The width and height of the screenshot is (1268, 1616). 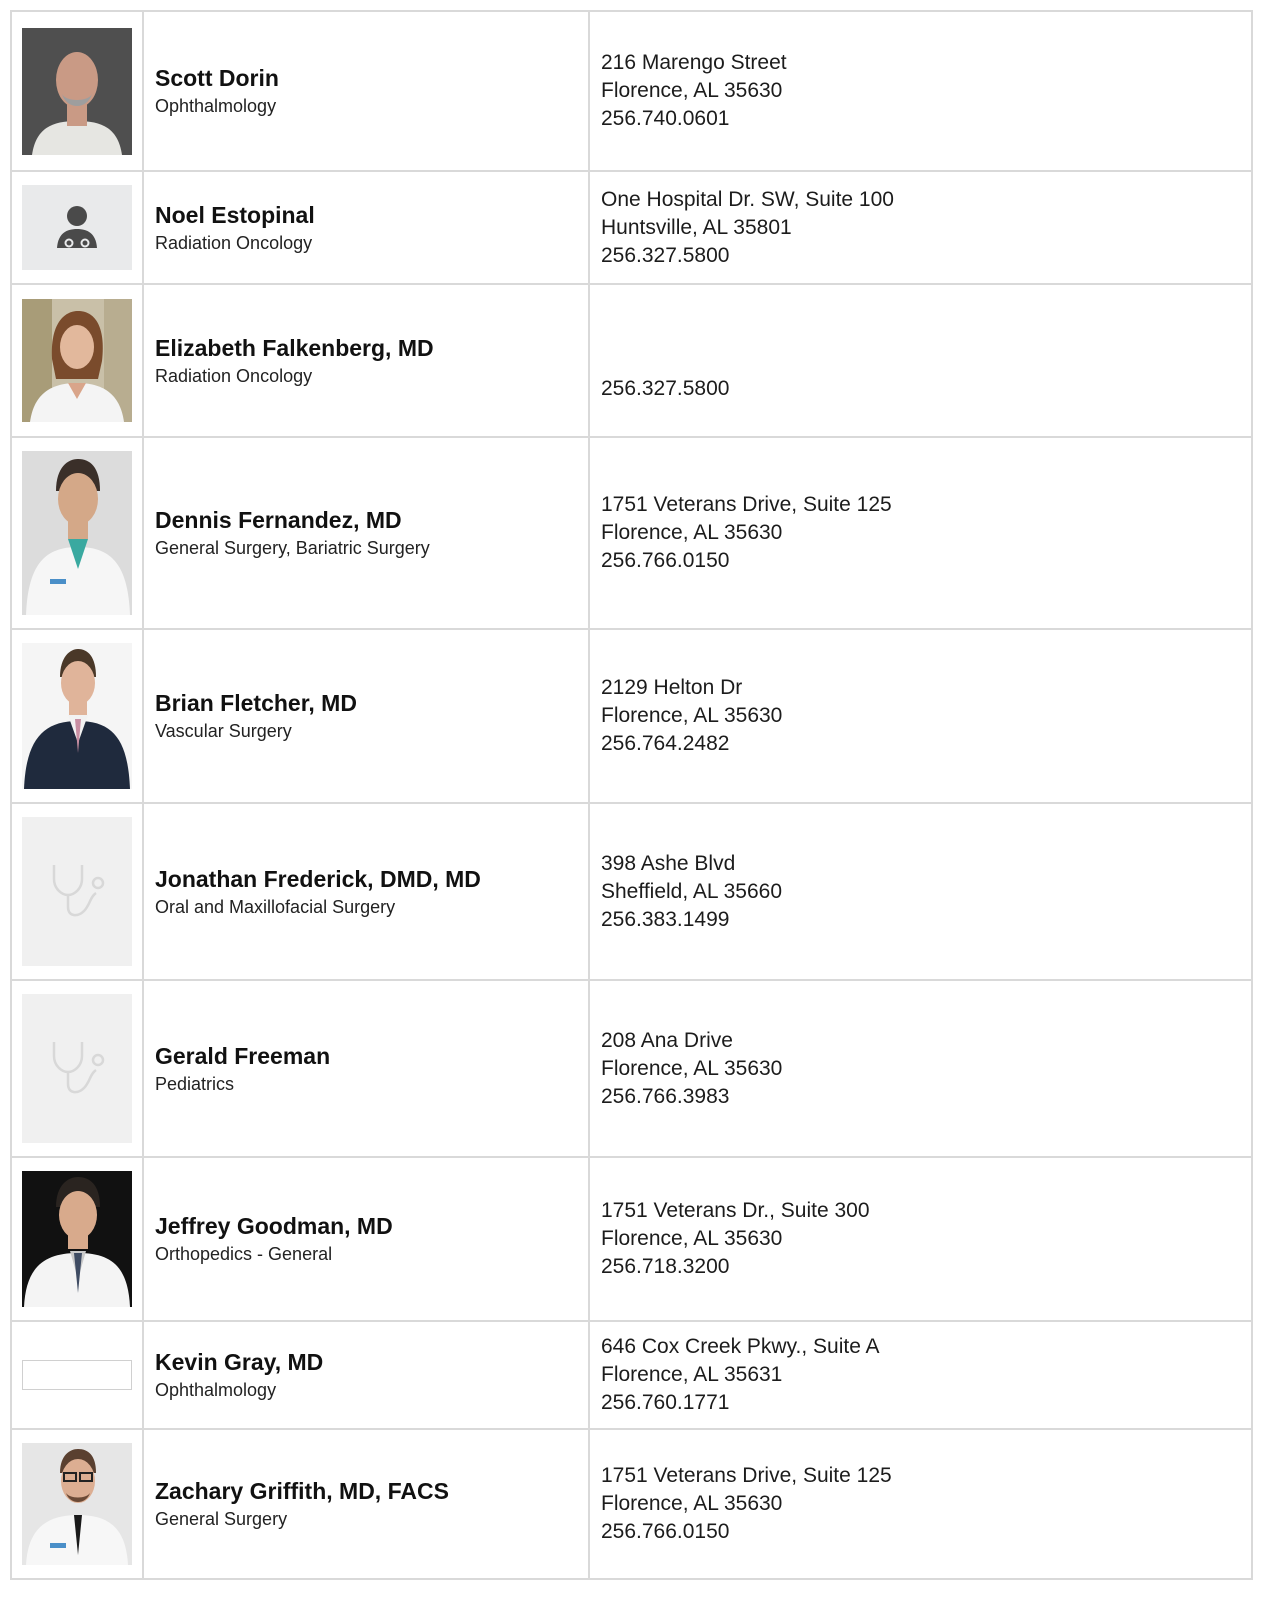 I want to click on address-line-2: Sheffield, AL 35660, so click(x=691, y=891).